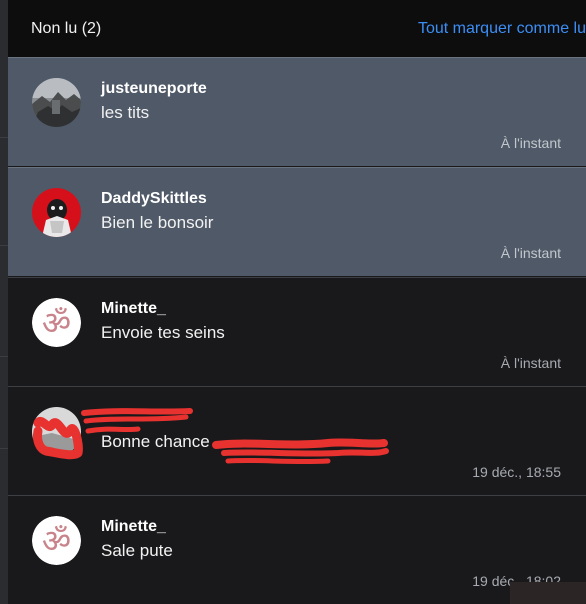  I want to click on mark-all-read-link: Tout marquer comme lu, so click(502, 29).